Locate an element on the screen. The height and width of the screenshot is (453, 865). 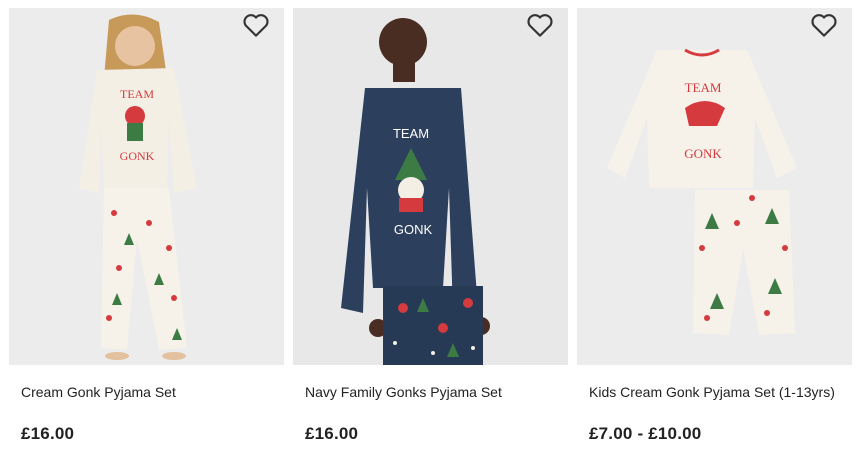
product-title: Kids Cream Gonk Pyjama Set (1-13yrs) is located at coordinates (712, 392).